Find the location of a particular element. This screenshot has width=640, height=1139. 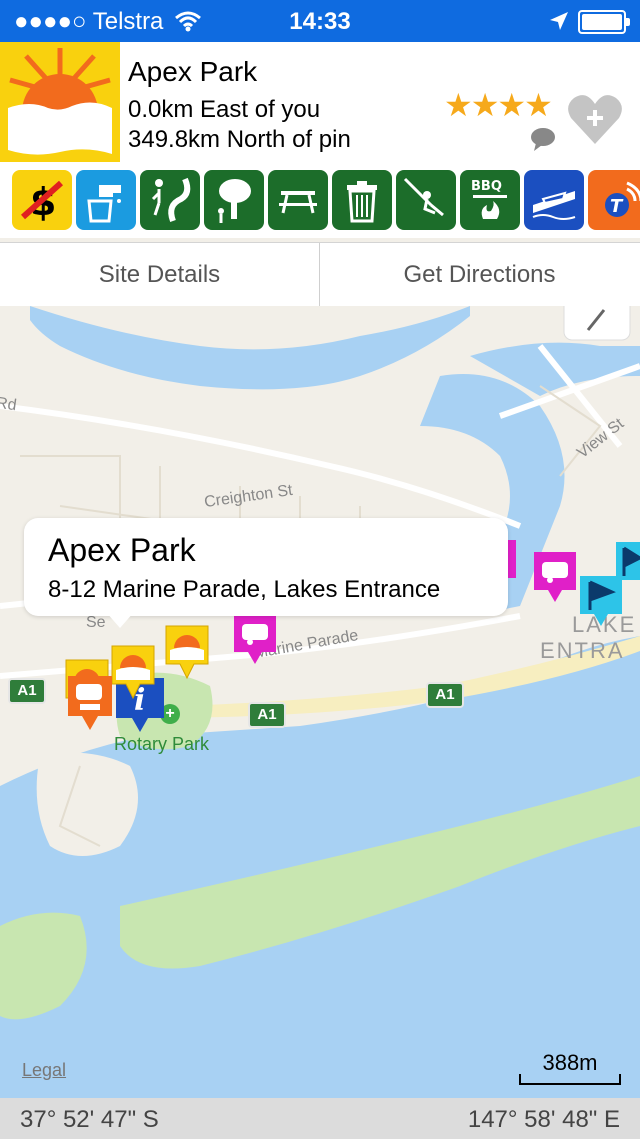

status-time: 14:33 is located at coordinates (320, 21).